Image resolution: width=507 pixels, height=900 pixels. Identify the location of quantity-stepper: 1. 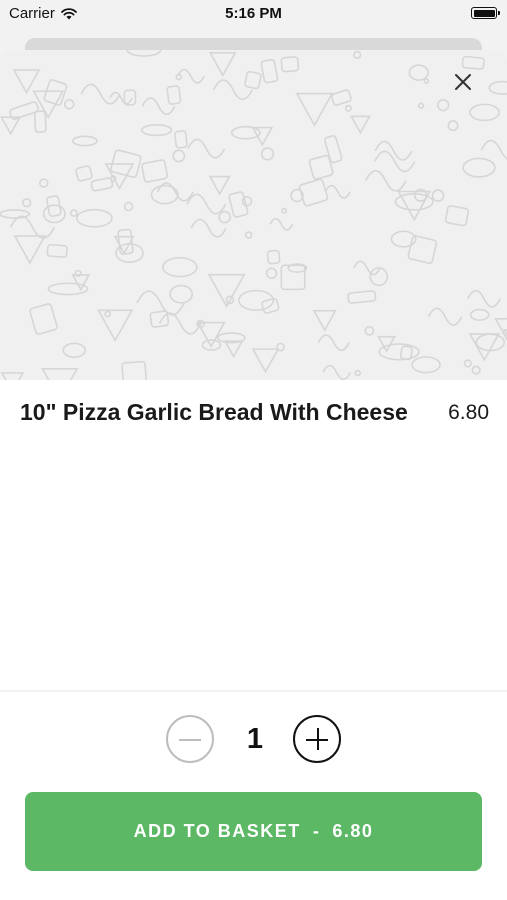
(253, 739).